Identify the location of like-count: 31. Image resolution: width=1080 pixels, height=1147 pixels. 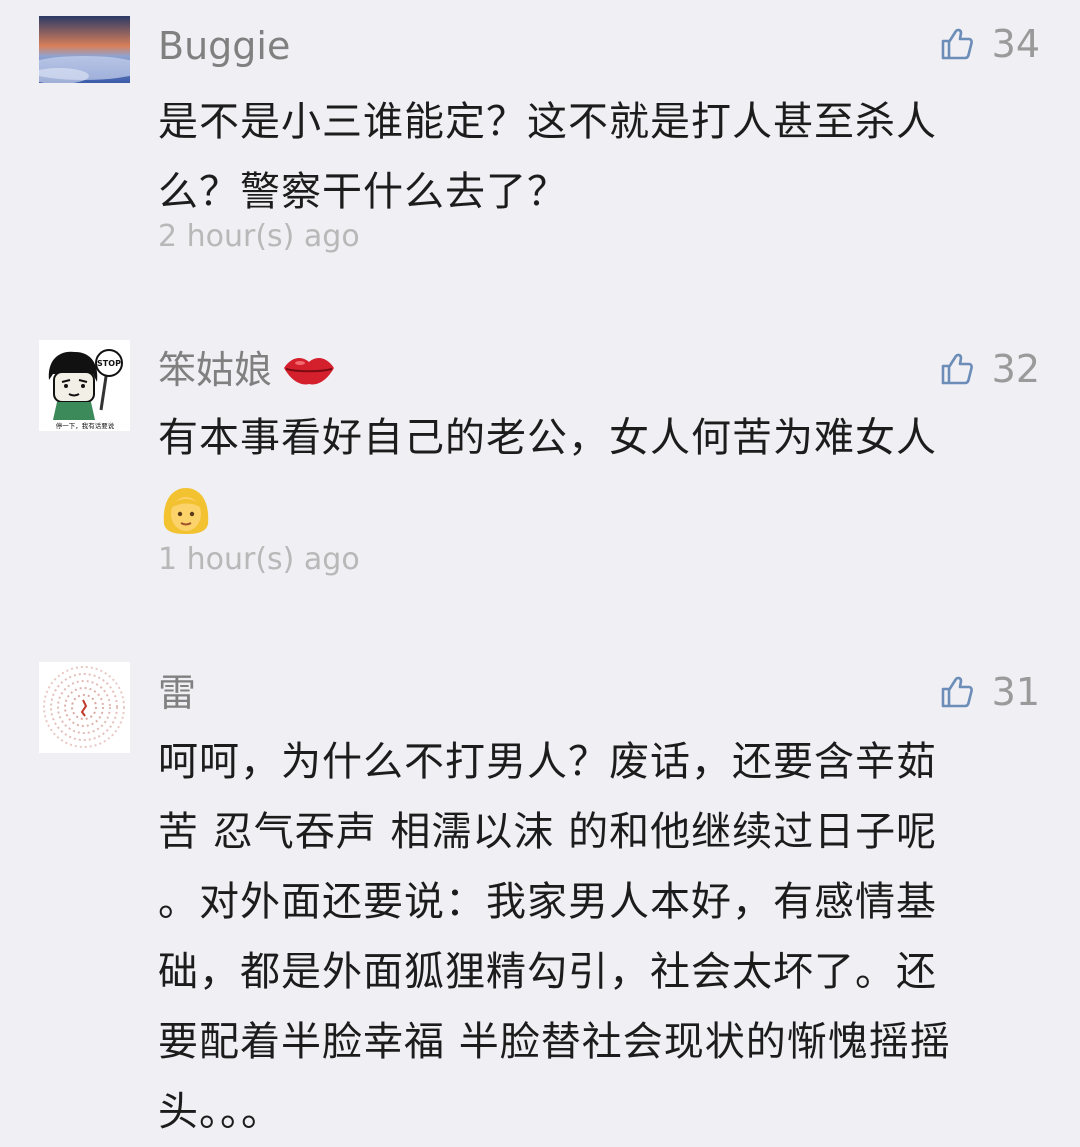
(1015, 692).